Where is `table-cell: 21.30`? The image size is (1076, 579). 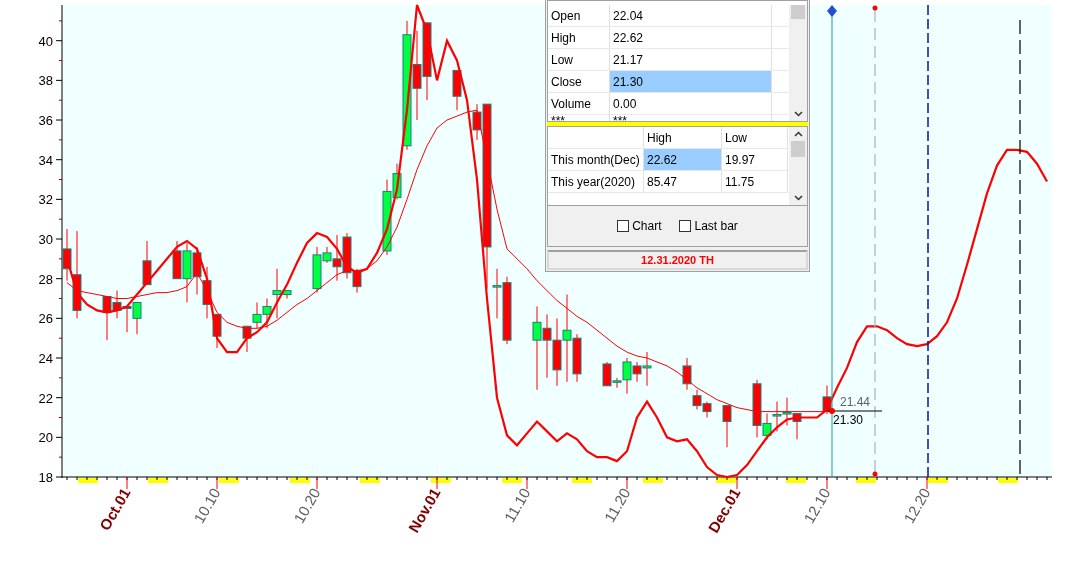 table-cell: 21.30 is located at coordinates (691, 81).